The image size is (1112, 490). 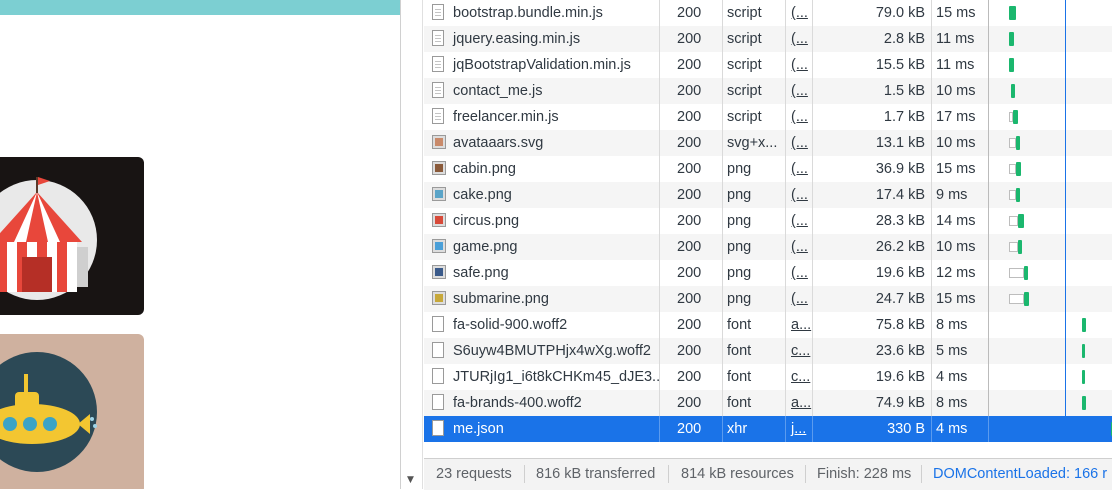 What do you see at coordinates (542, 429) in the screenshot?
I see `request-name-cell: me.json` at bounding box center [542, 429].